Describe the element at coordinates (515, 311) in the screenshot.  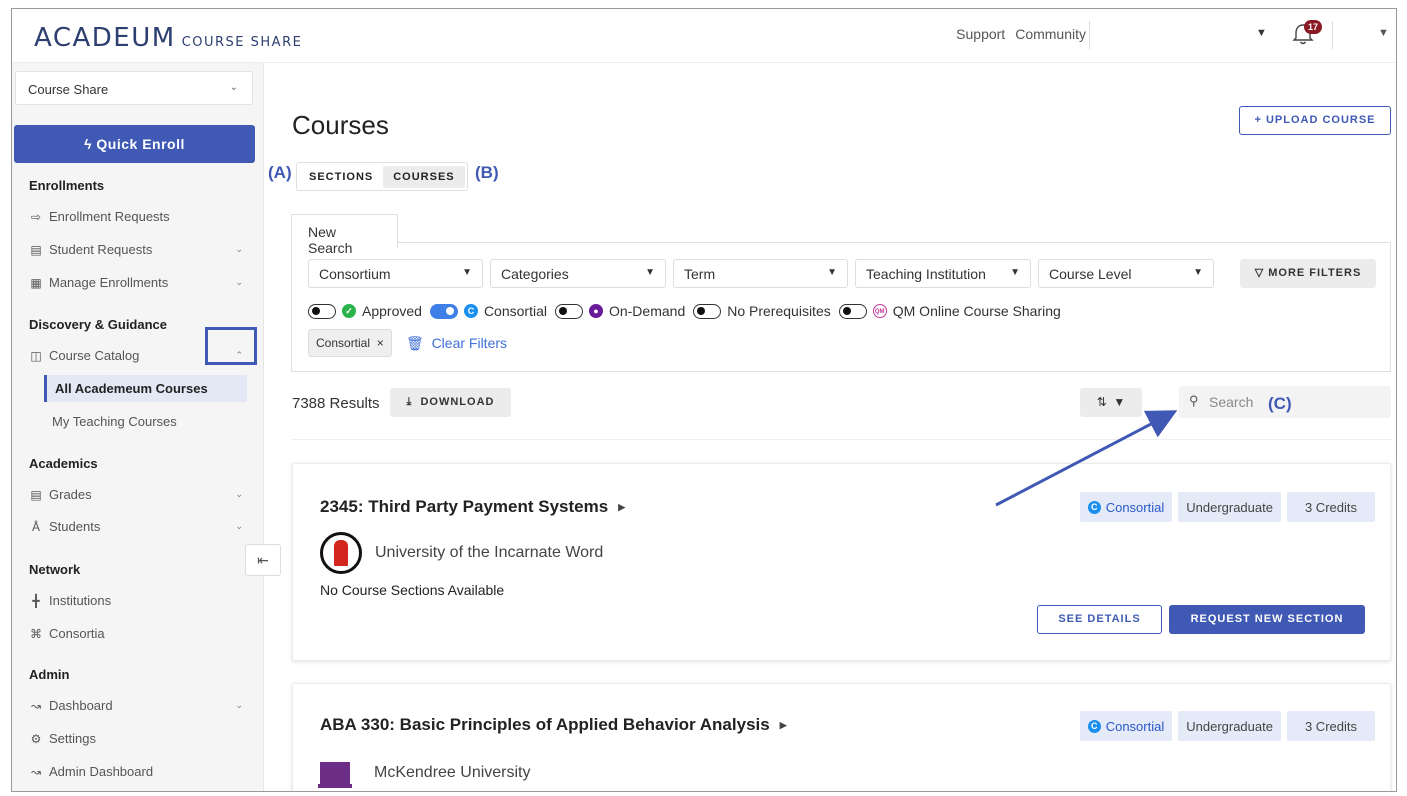
I see `toggle-label: Consortial` at that location.